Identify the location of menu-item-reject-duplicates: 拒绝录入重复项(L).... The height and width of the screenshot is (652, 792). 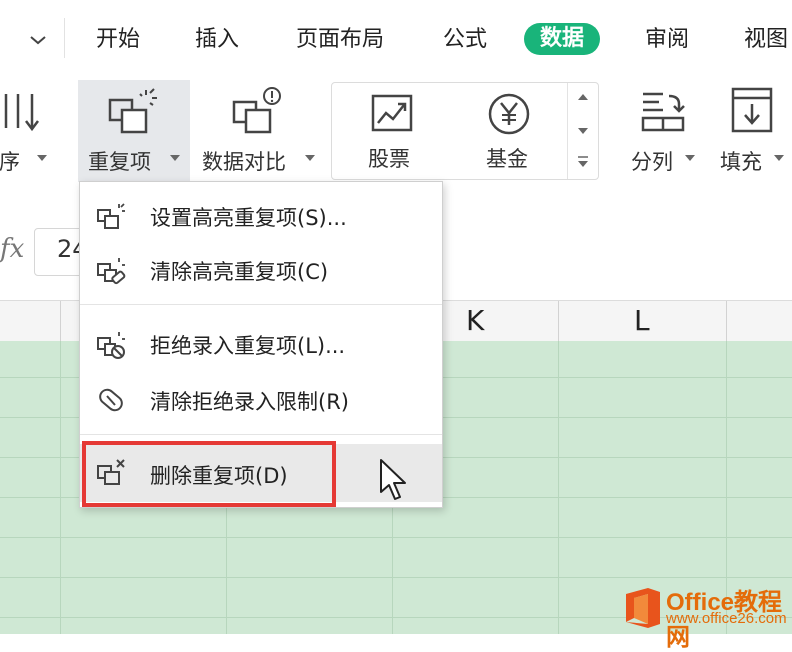
(261, 344).